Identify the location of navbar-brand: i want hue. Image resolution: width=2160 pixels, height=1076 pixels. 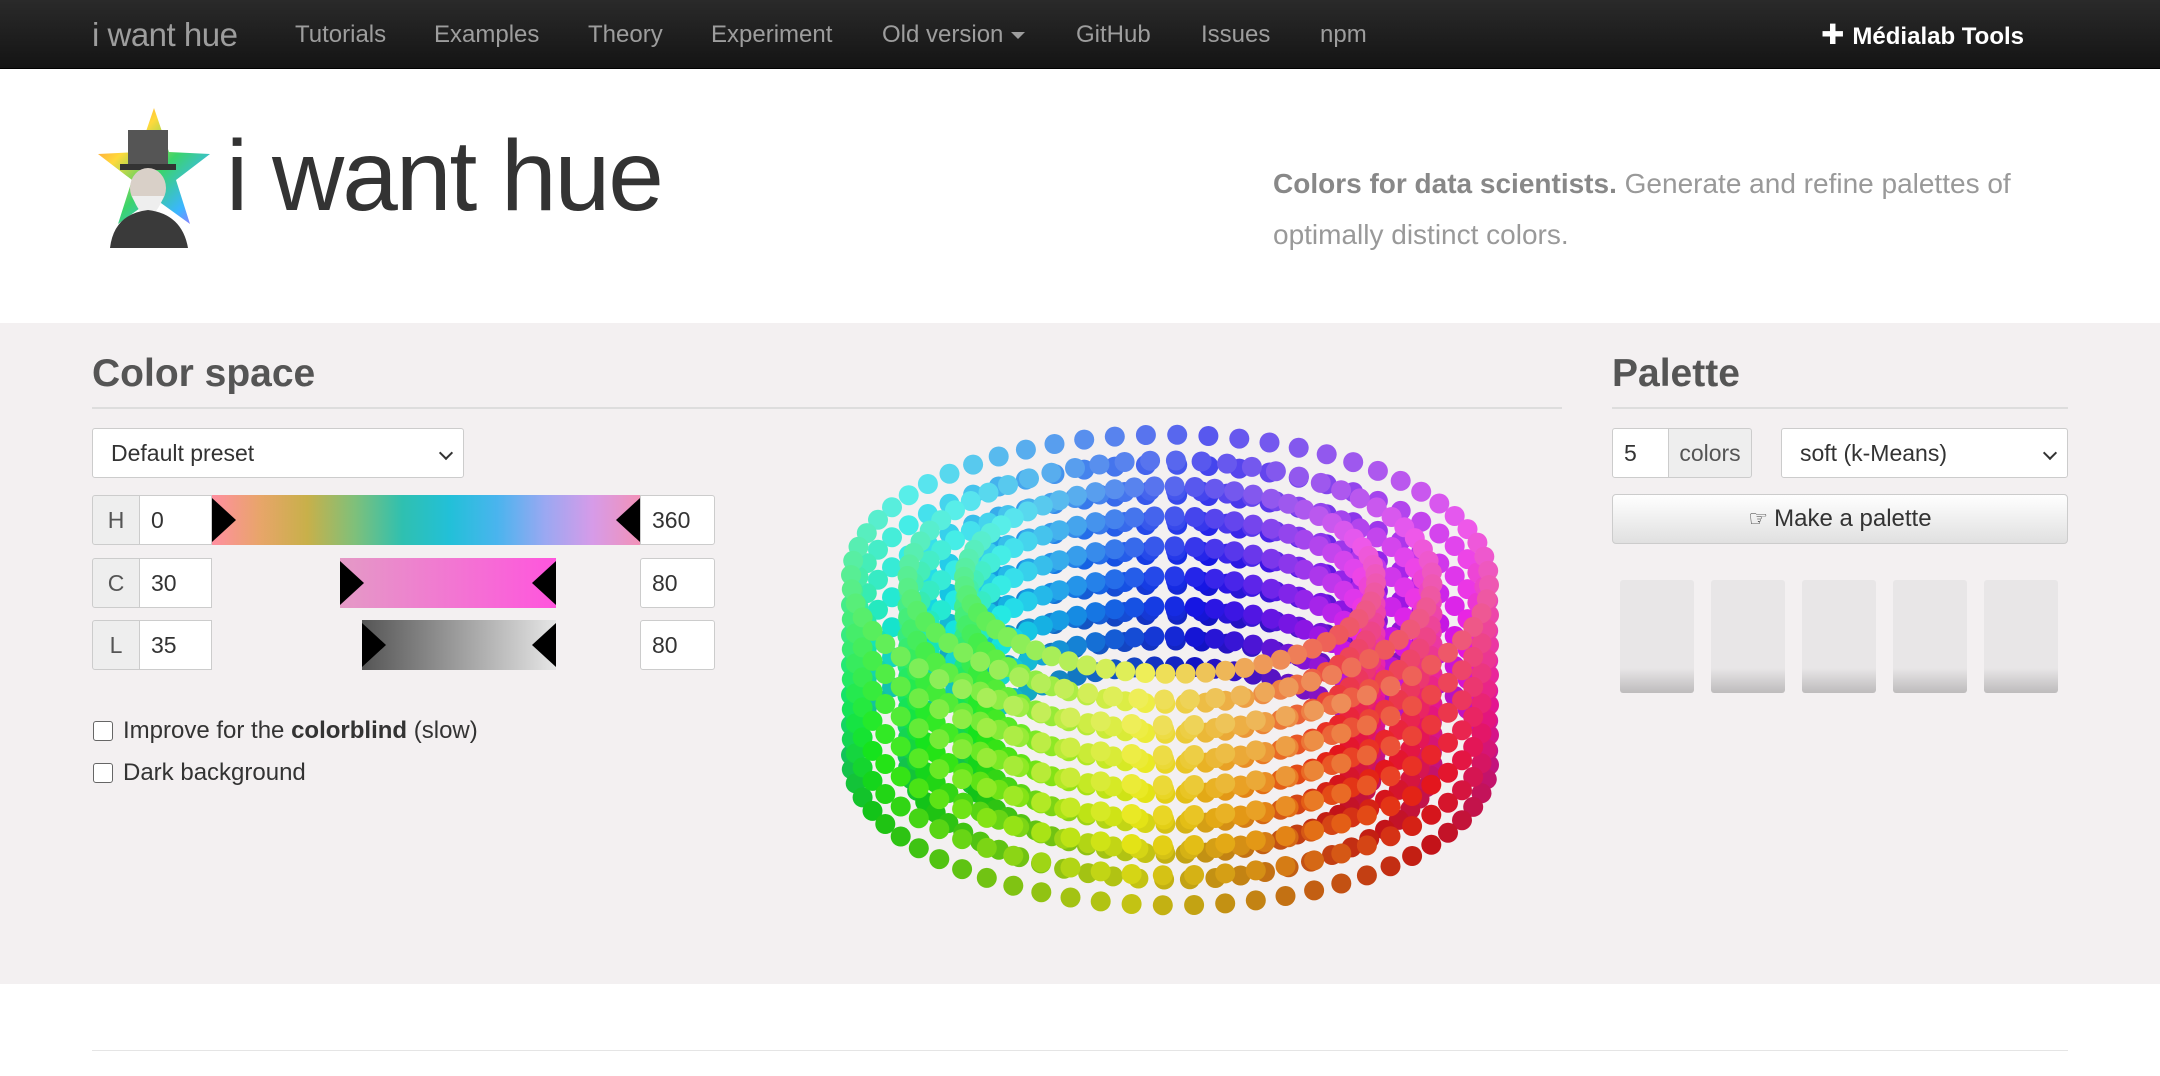
(165, 34).